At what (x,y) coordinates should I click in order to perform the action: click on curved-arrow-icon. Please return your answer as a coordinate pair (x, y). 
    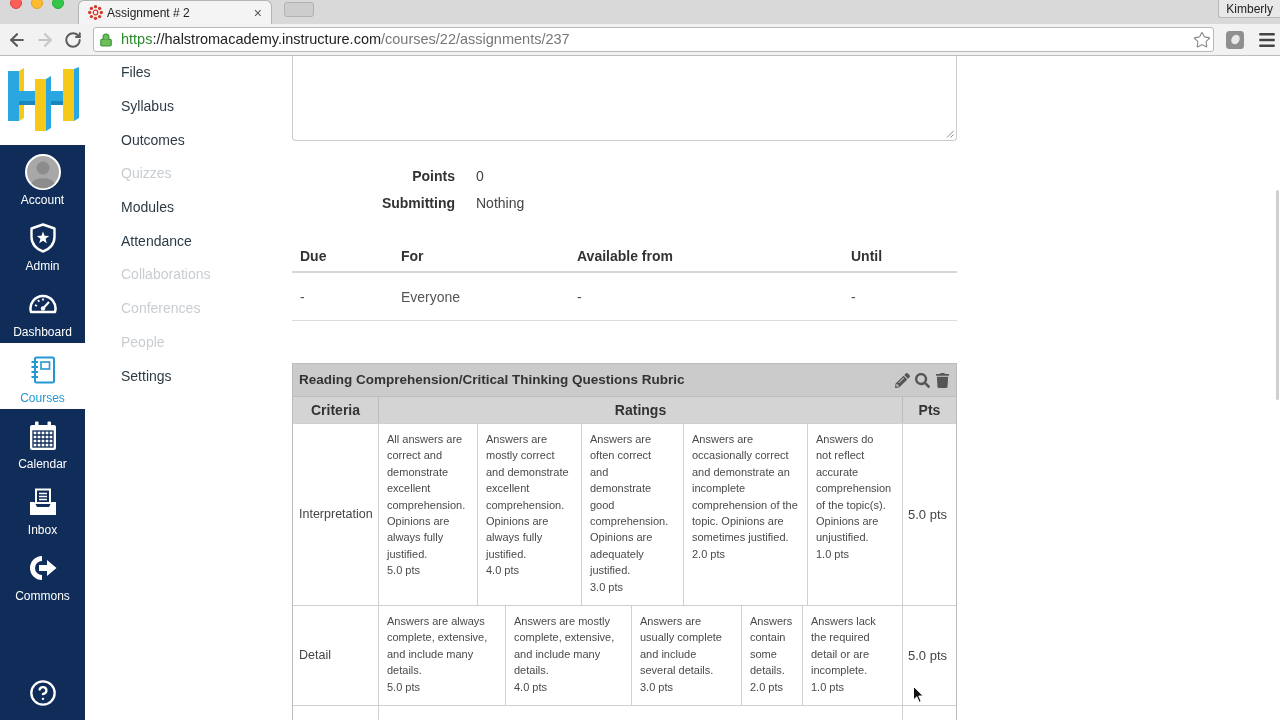
    Looking at the image, I should click on (42, 568).